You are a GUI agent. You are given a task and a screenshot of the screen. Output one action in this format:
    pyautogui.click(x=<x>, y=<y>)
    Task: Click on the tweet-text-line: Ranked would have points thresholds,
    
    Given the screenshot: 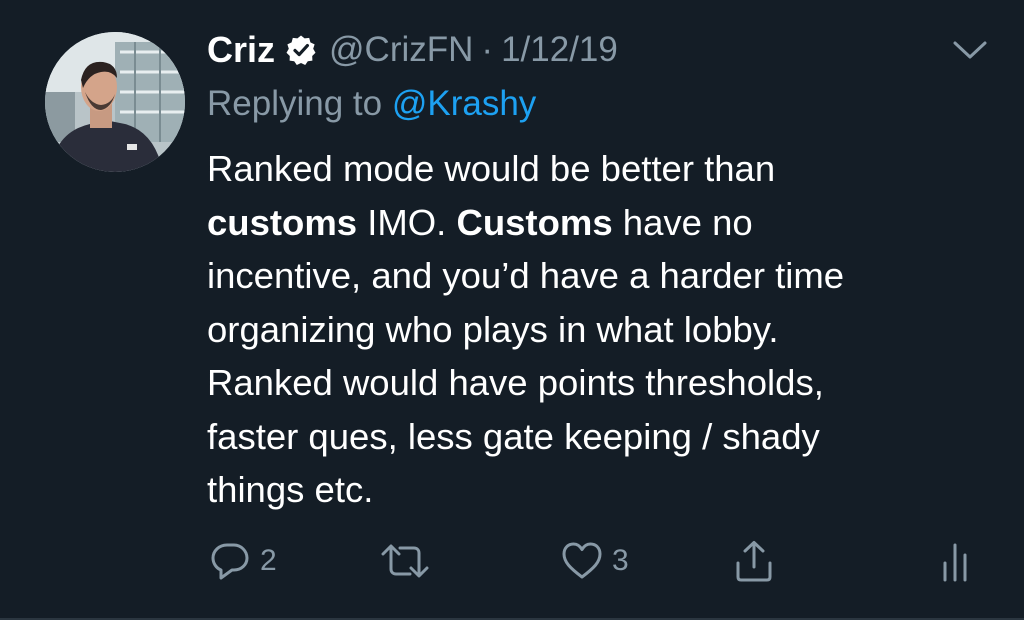 What is the action you would take?
    pyautogui.click(x=597, y=383)
    